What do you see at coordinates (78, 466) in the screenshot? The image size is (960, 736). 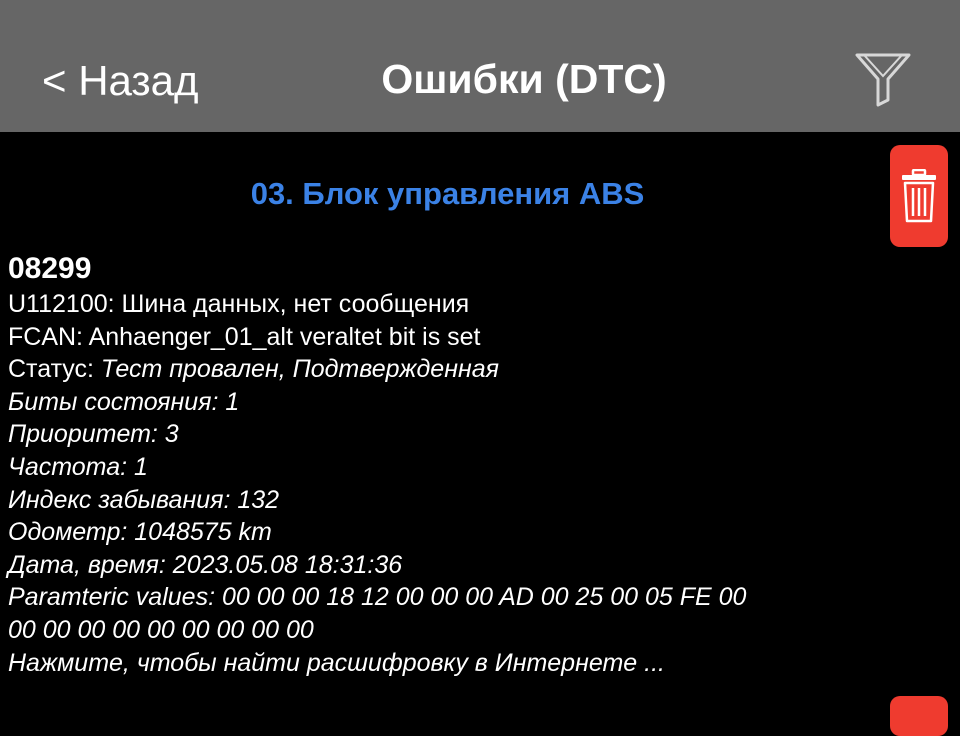 I see `dtc-frequency: Частота: 1` at bounding box center [78, 466].